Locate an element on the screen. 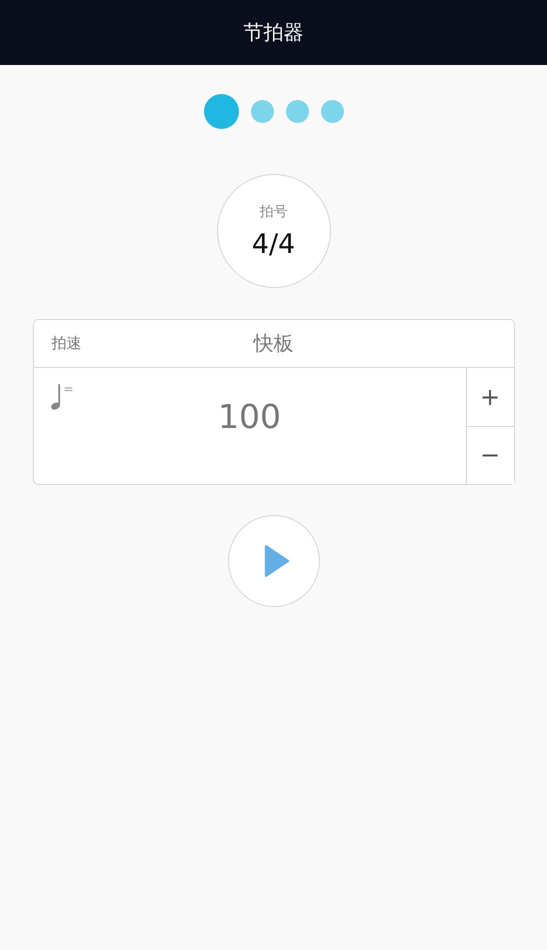  decrease-button: − is located at coordinates (490, 455).